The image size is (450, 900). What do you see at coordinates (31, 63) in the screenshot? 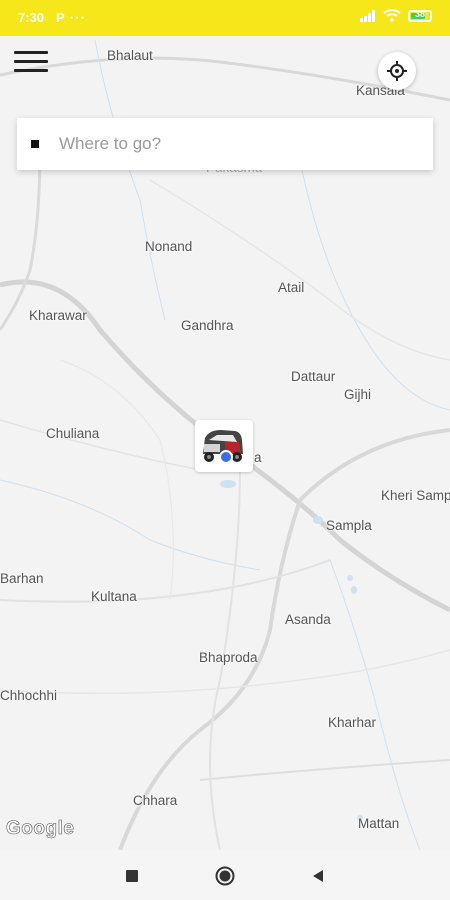
I see `hamburger-menu-icon` at bounding box center [31, 63].